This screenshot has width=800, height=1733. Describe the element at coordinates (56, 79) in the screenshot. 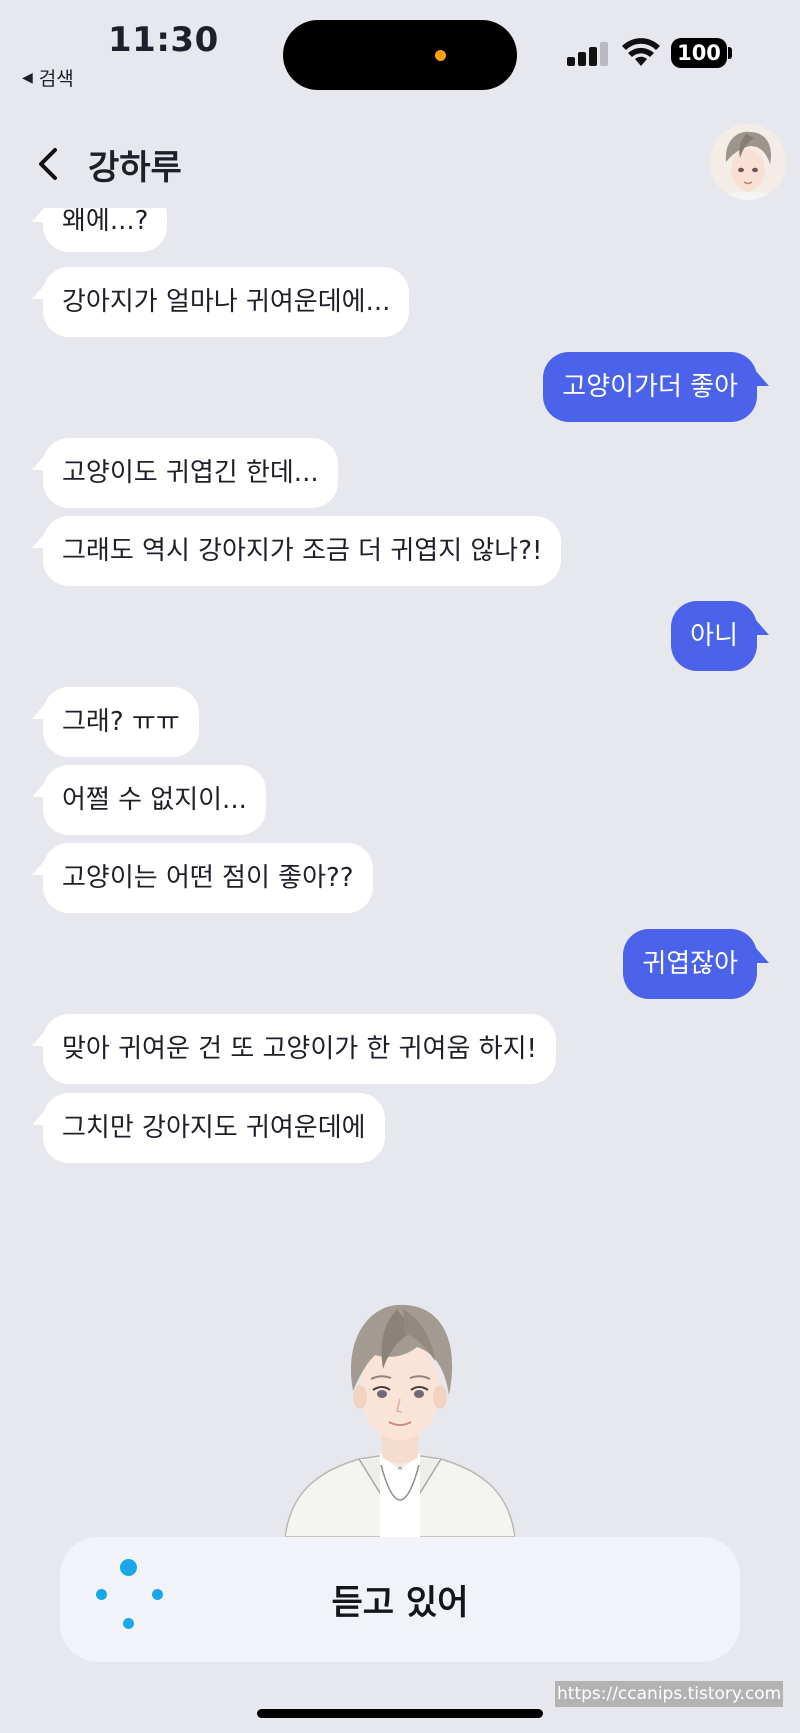

I see `status-back-label: 검색` at that location.